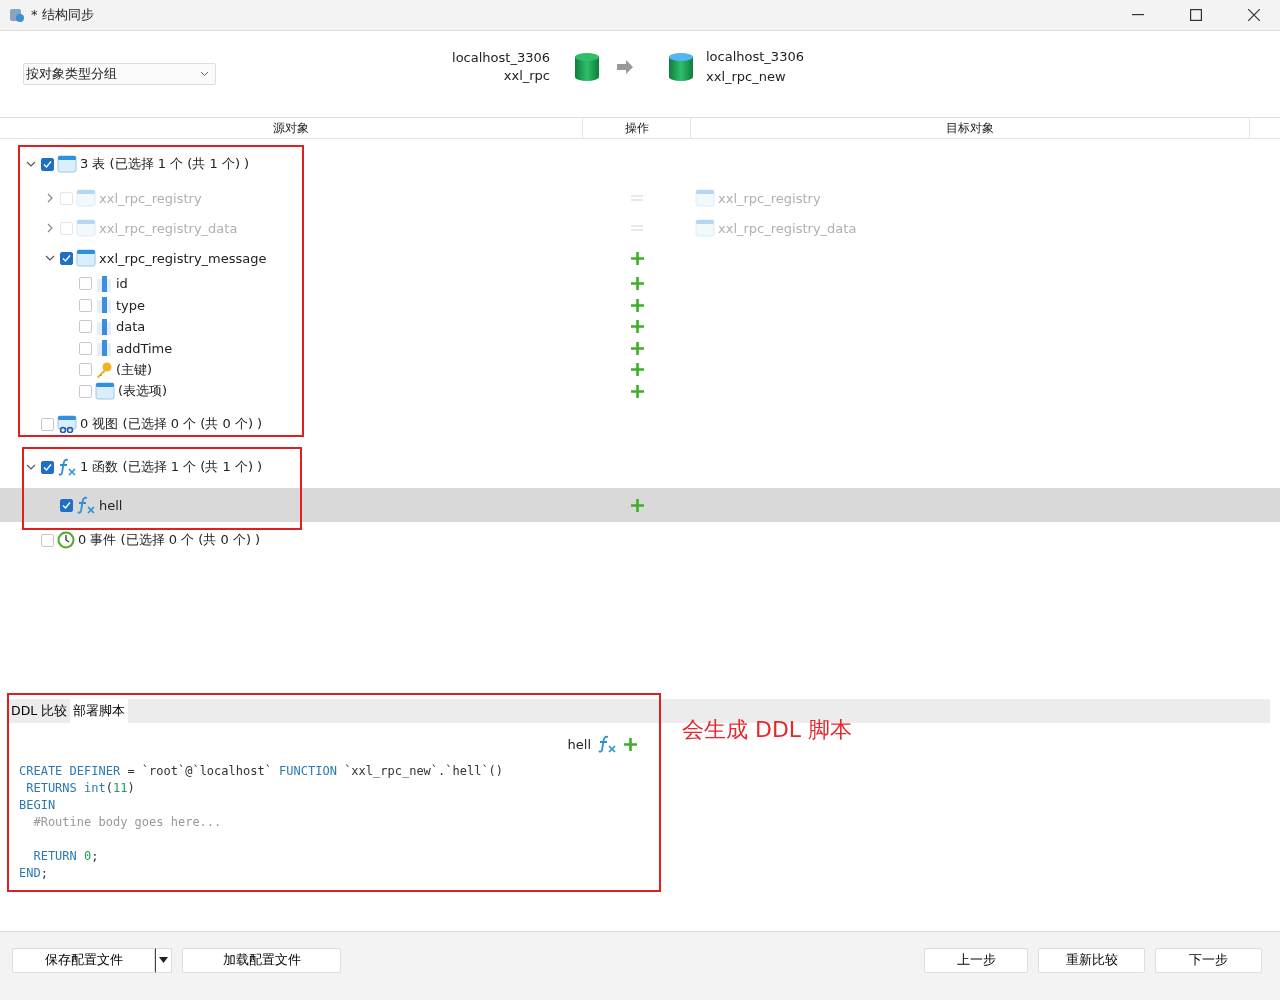  What do you see at coordinates (168, 228) in the screenshot?
I see `object-name: xxl_rpc_registry_data` at bounding box center [168, 228].